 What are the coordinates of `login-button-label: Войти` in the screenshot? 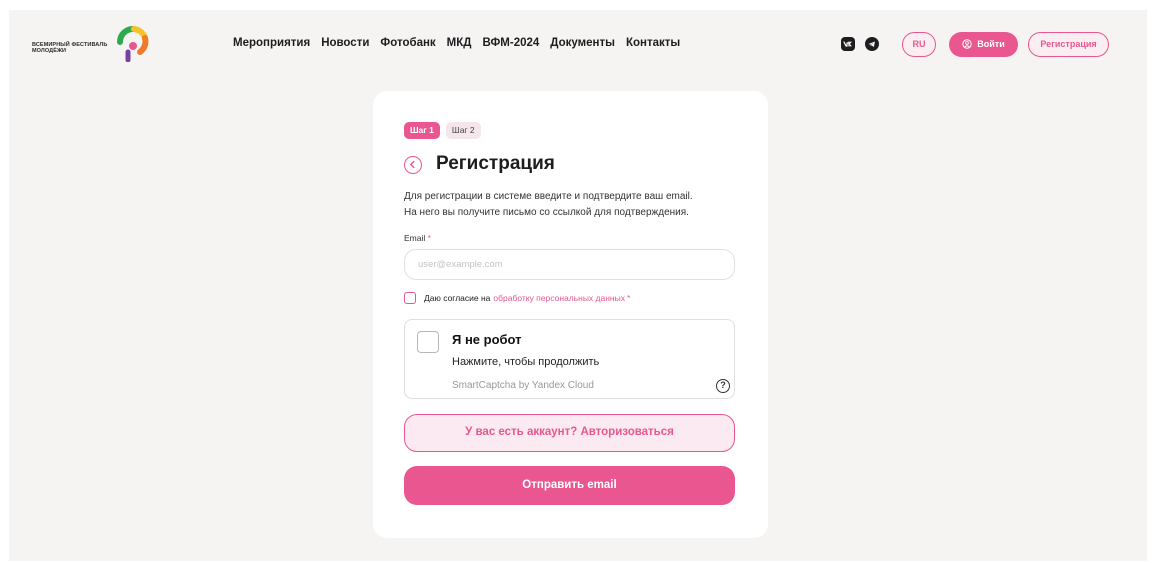 It's located at (991, 44).